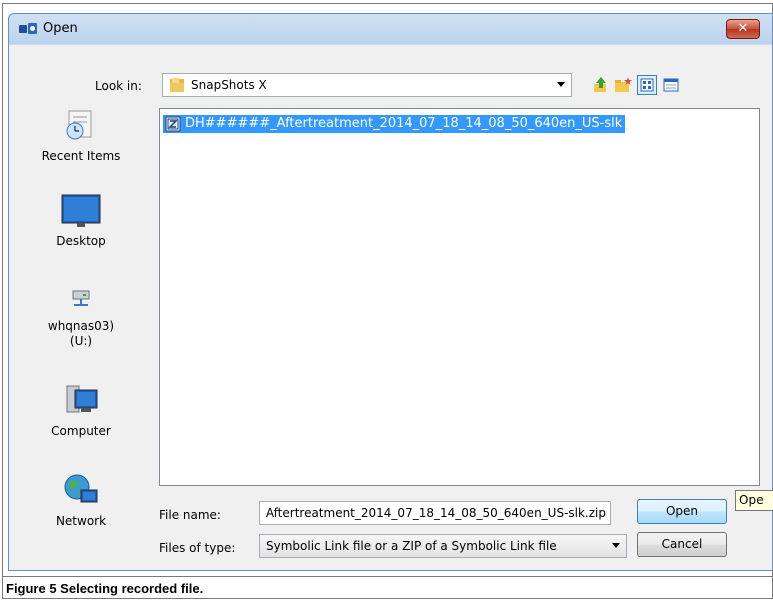 Image resolution: width=773 pixels, height=601 pixels. What do you see at coordinates (682, 544) in the screenshot?
I see `cancel-button: Cancel` at bounding box center [682, 544].